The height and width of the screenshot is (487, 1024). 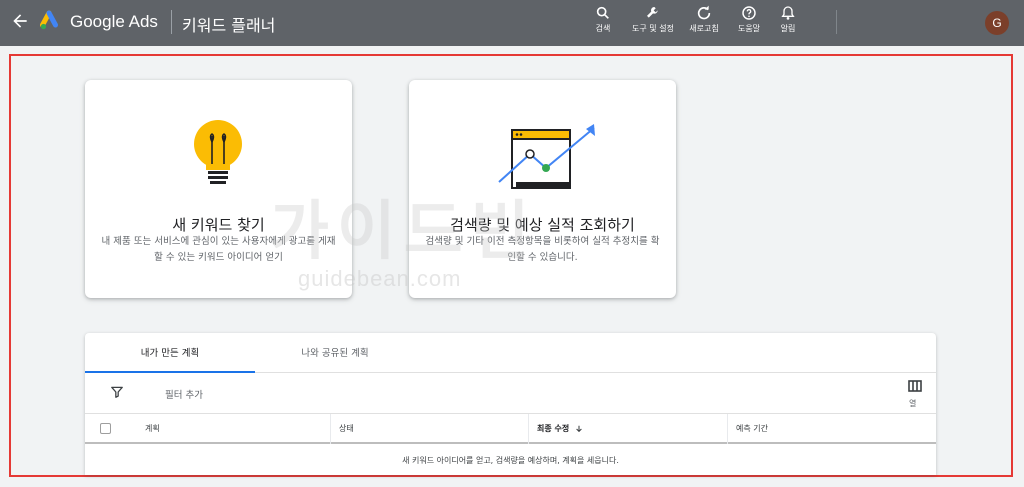 I want to click on add-filter-button: 필터 추가, so click(x=184, y=394).